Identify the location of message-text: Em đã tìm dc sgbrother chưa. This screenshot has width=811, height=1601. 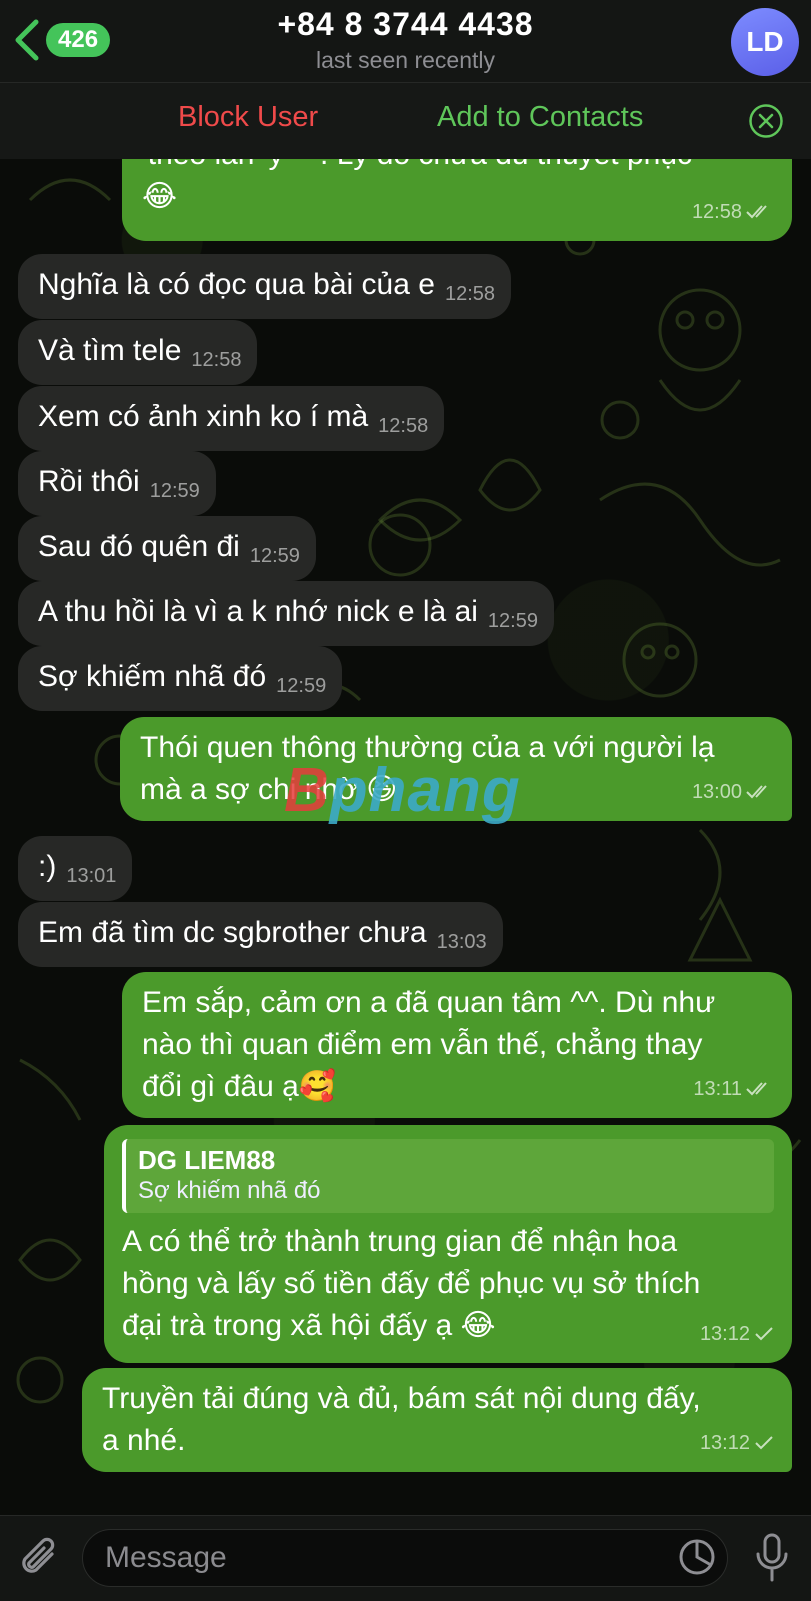
(232, 932).